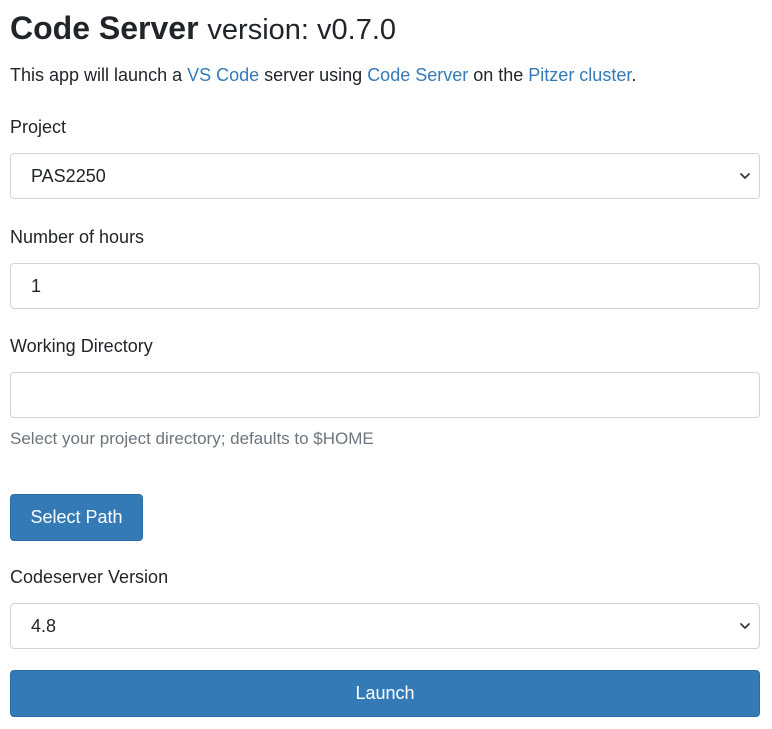 The height and width of the screenshot is (729, 772). I want to click on intro-middle: server using, so click(313, 75).